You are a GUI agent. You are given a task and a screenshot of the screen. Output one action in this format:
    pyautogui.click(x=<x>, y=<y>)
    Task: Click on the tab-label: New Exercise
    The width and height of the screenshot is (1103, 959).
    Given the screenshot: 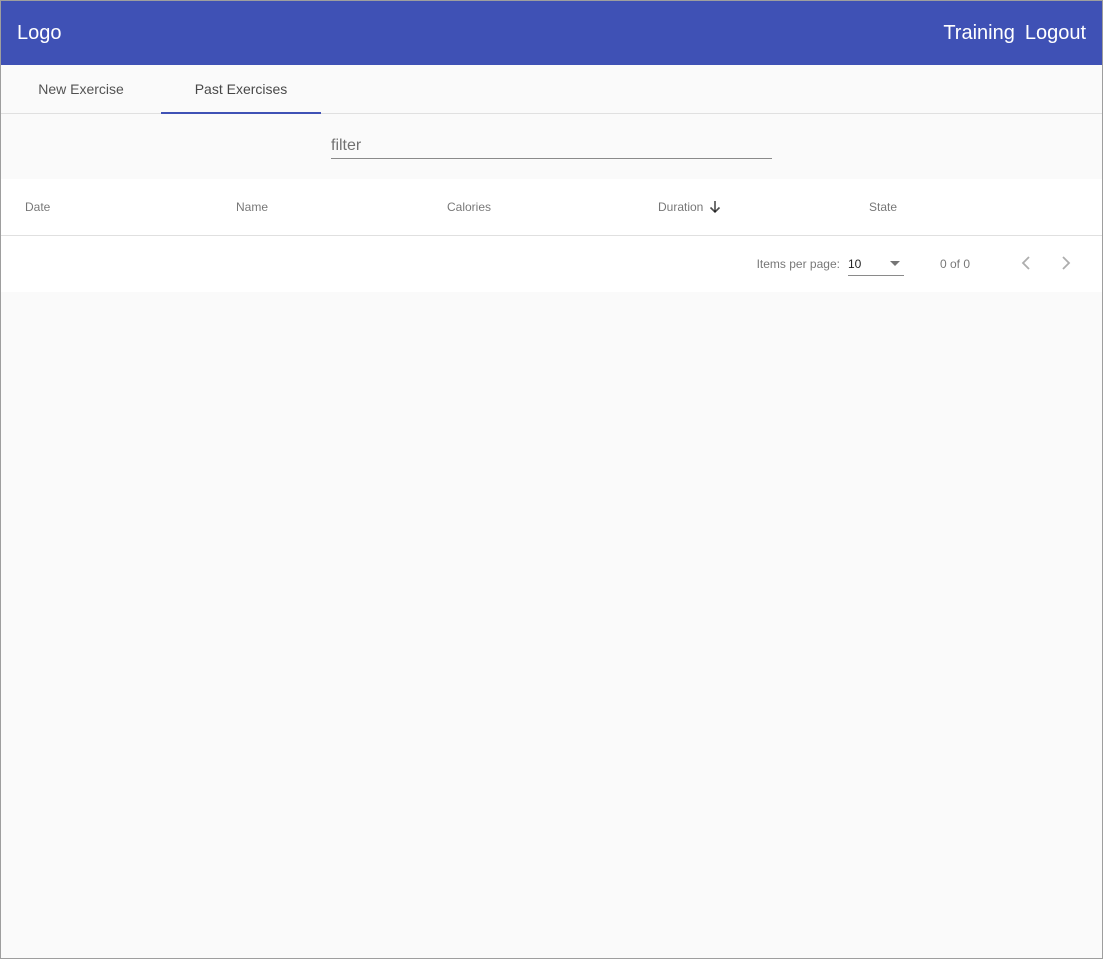 What is the action you would take?
    pyautogui.click(x=81, y=89)
    